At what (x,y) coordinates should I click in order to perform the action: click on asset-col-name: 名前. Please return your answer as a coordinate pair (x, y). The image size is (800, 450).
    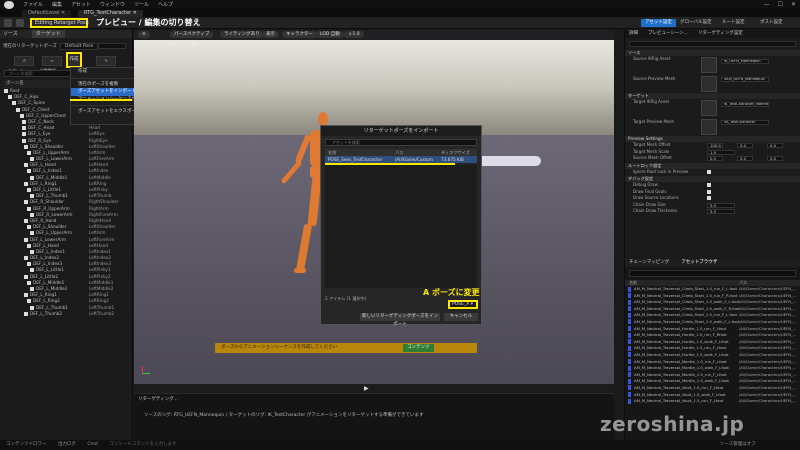
    Looking at the image, I should click on (633, 282).